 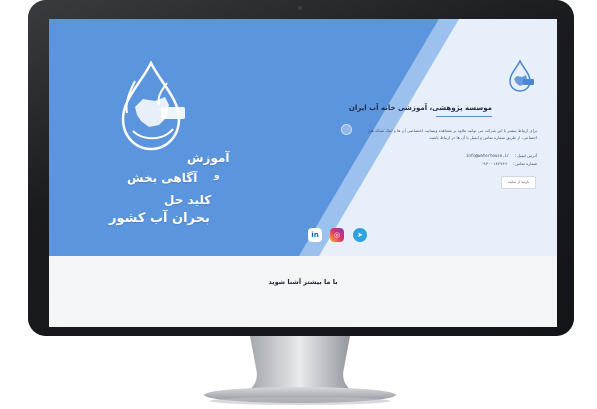 What do you see at coordinates (162, 178) in the screenshot?
I see `hero-line-agahi: آگاهی بخش` at bounding box center [162, 178].